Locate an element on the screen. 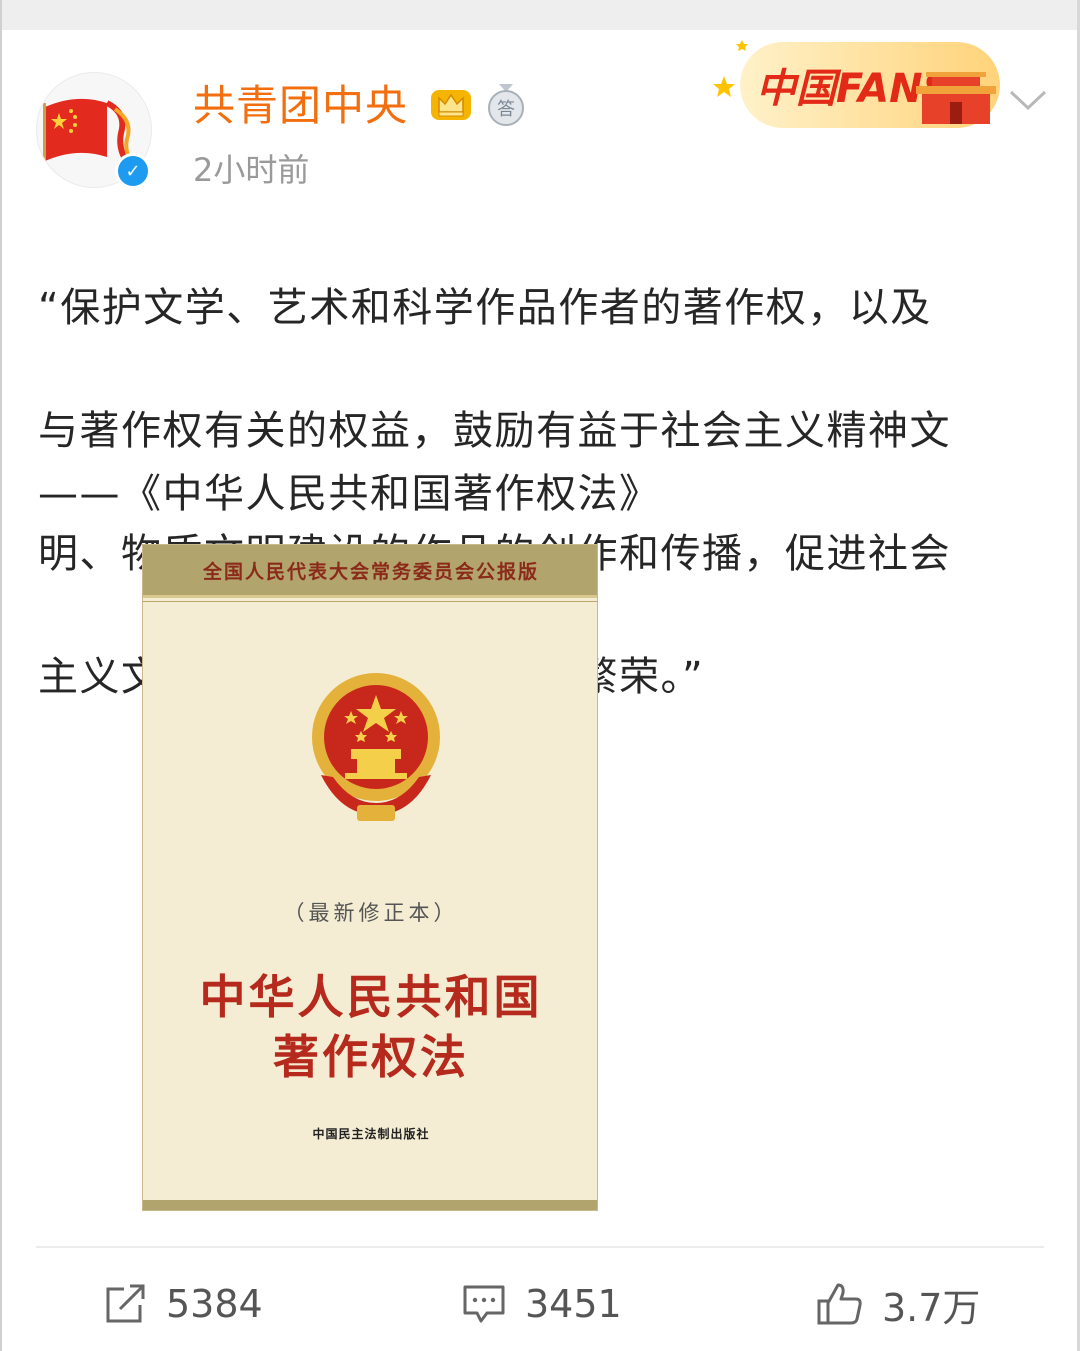  like-button: 3.7万 is located at coordinates (898, 1304).